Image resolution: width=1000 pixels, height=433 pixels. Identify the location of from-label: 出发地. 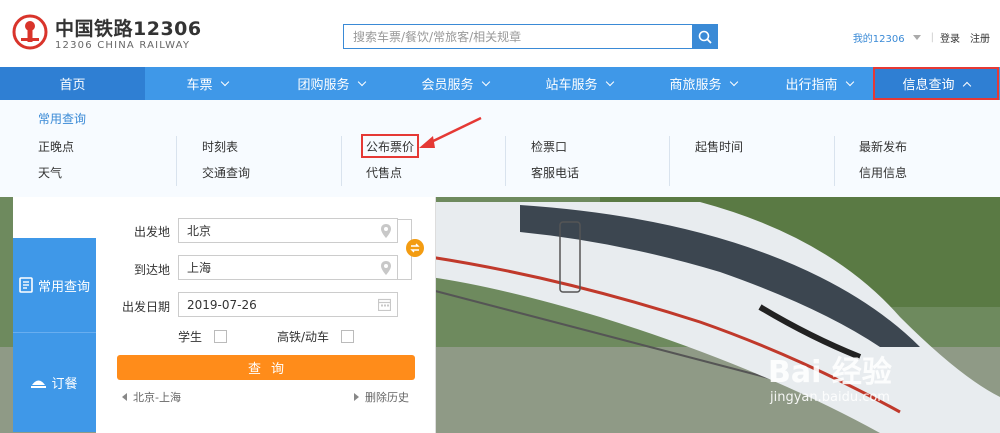
(151, 232).